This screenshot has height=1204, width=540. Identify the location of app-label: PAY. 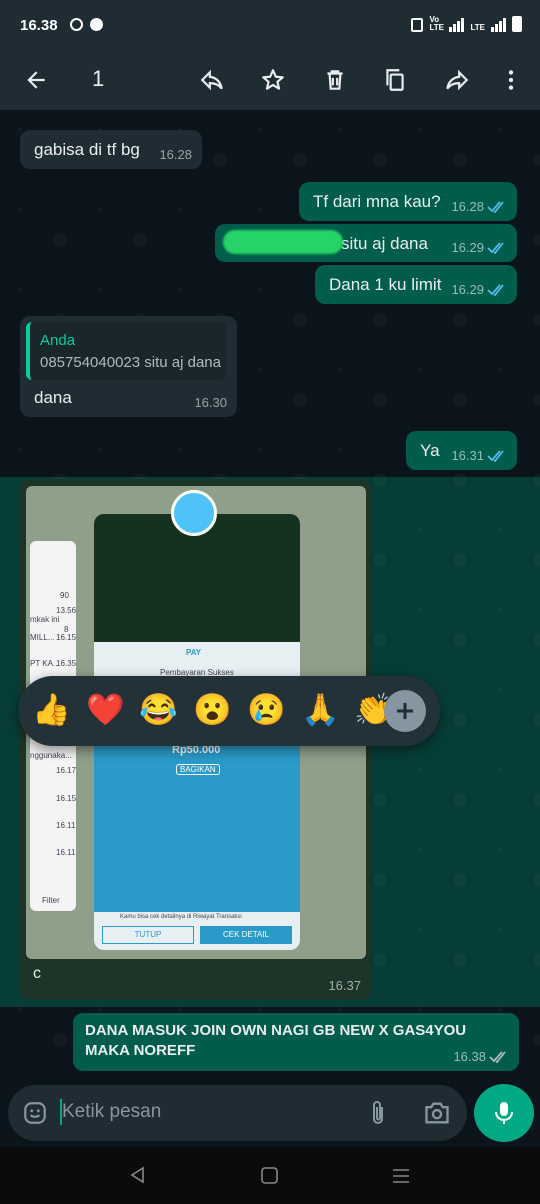
(194, 652).